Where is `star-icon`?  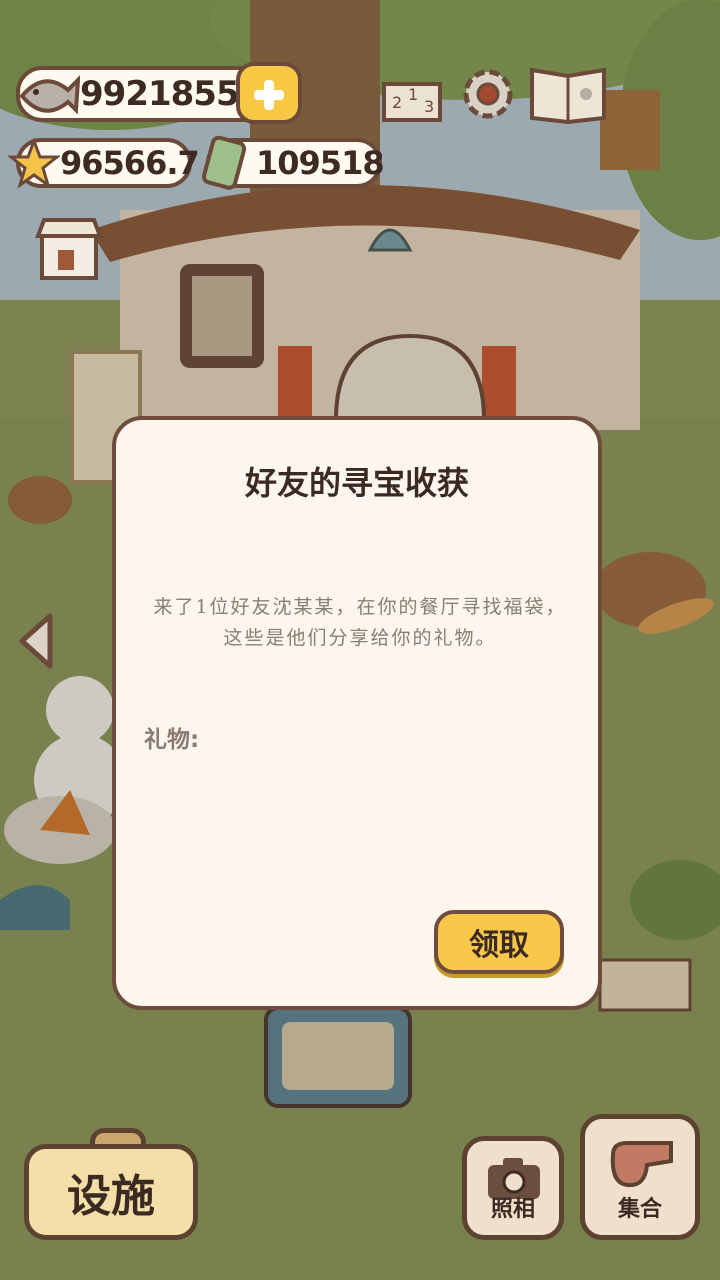 star-icon is located at coordinates (34, 163).